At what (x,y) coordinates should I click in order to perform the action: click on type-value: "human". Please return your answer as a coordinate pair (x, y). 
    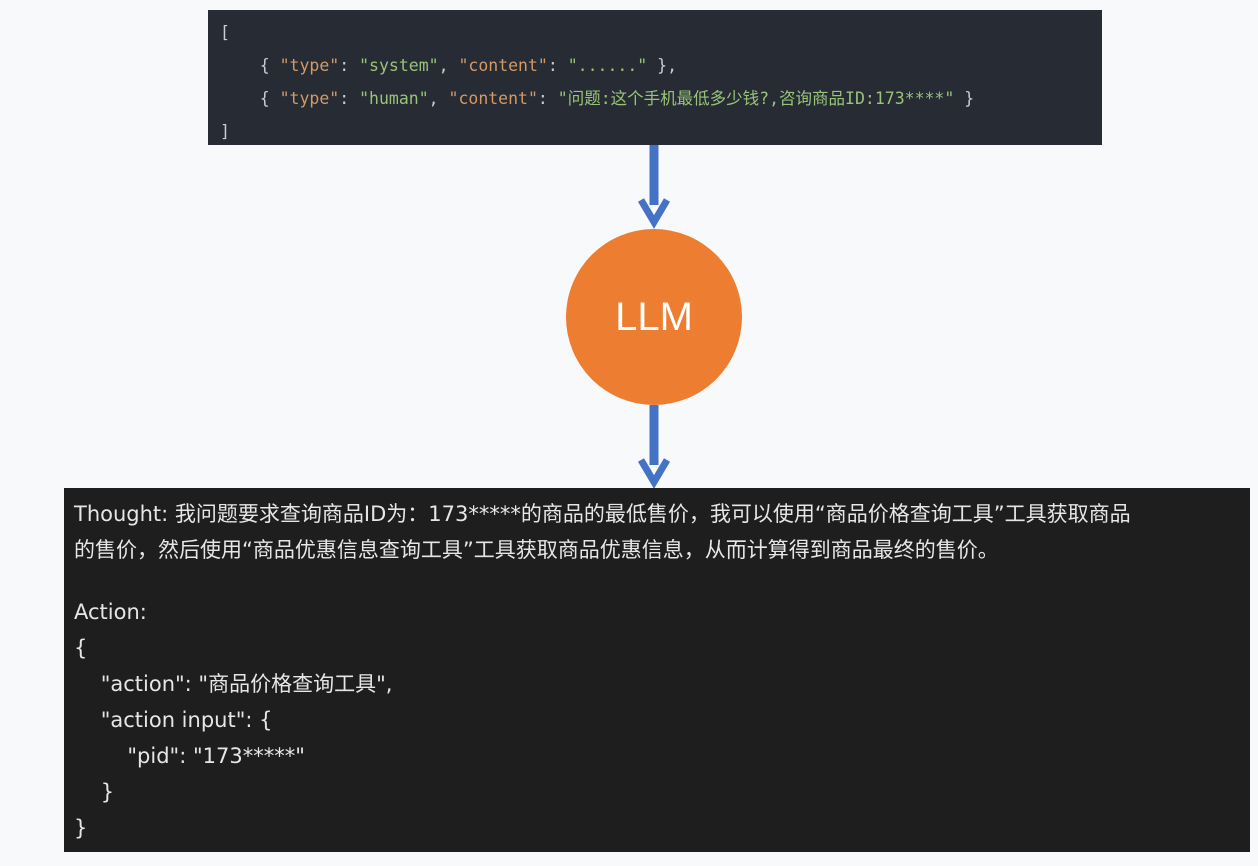
    Looking at the image, I should click on (394, 98).